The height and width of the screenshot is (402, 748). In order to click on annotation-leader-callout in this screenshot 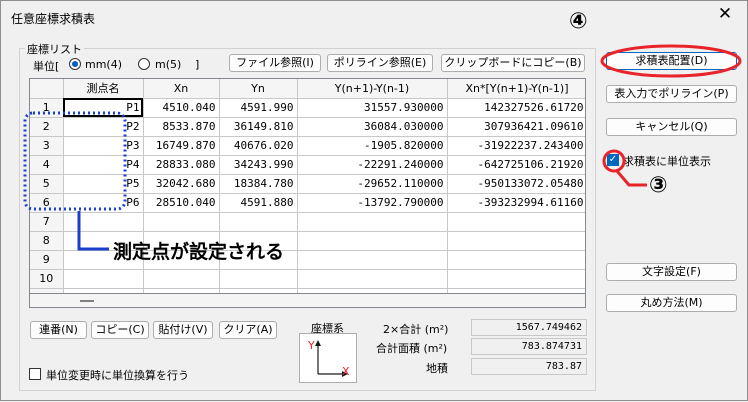, I will do `click(93, 231)`.